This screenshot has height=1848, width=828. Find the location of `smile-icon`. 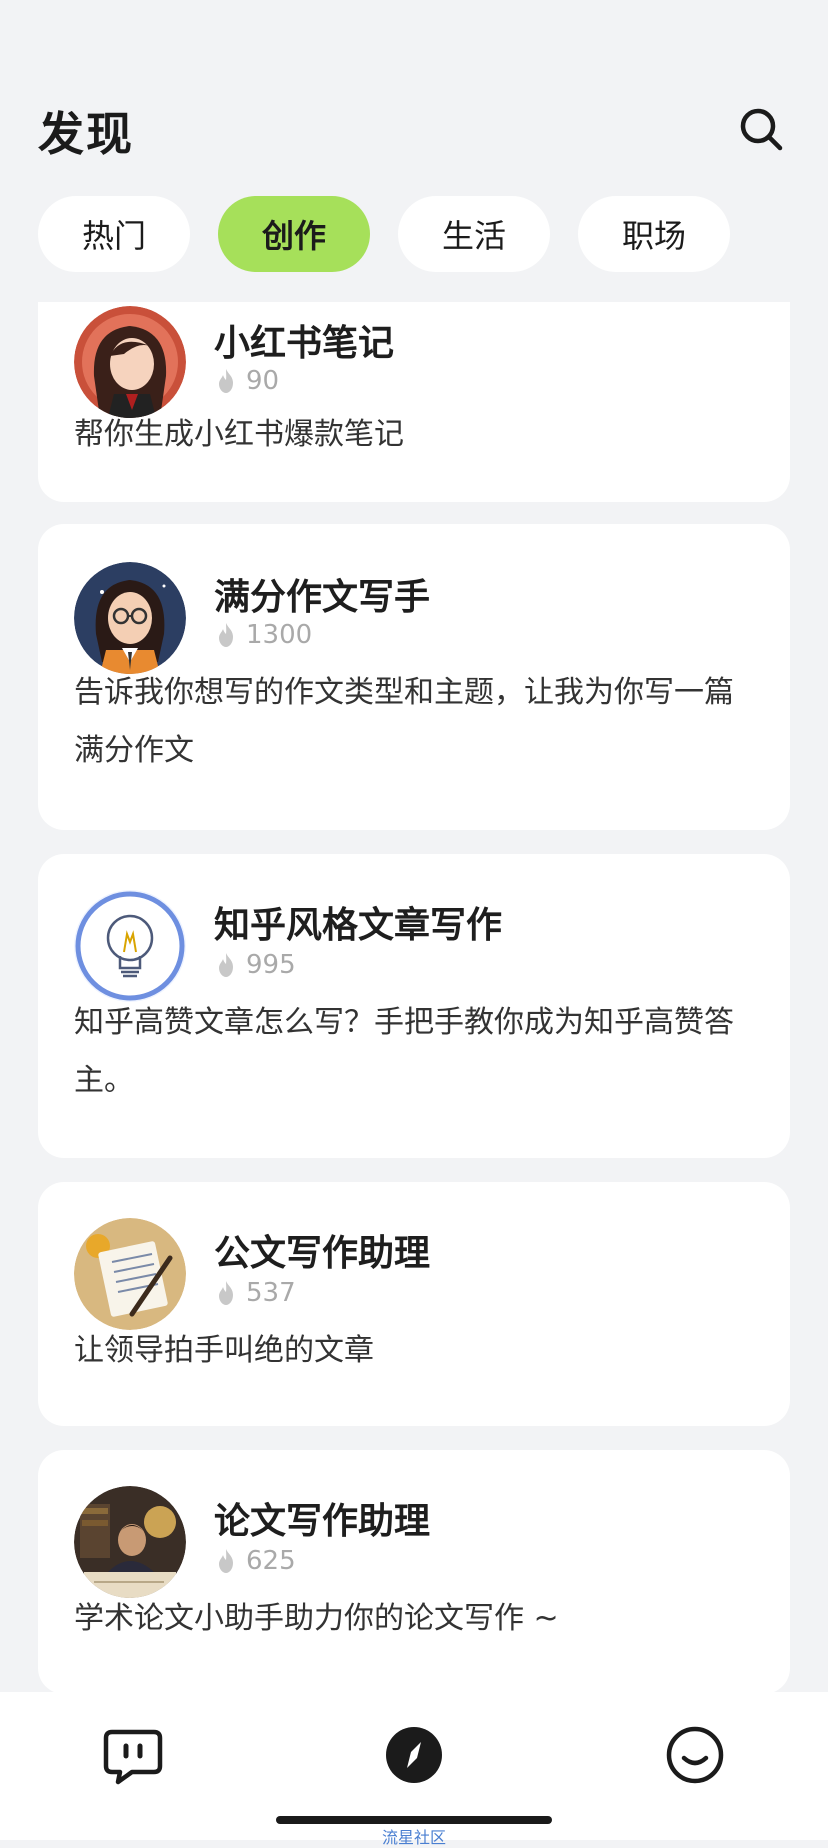

smile-icon is located at coordinates (695, 1755).